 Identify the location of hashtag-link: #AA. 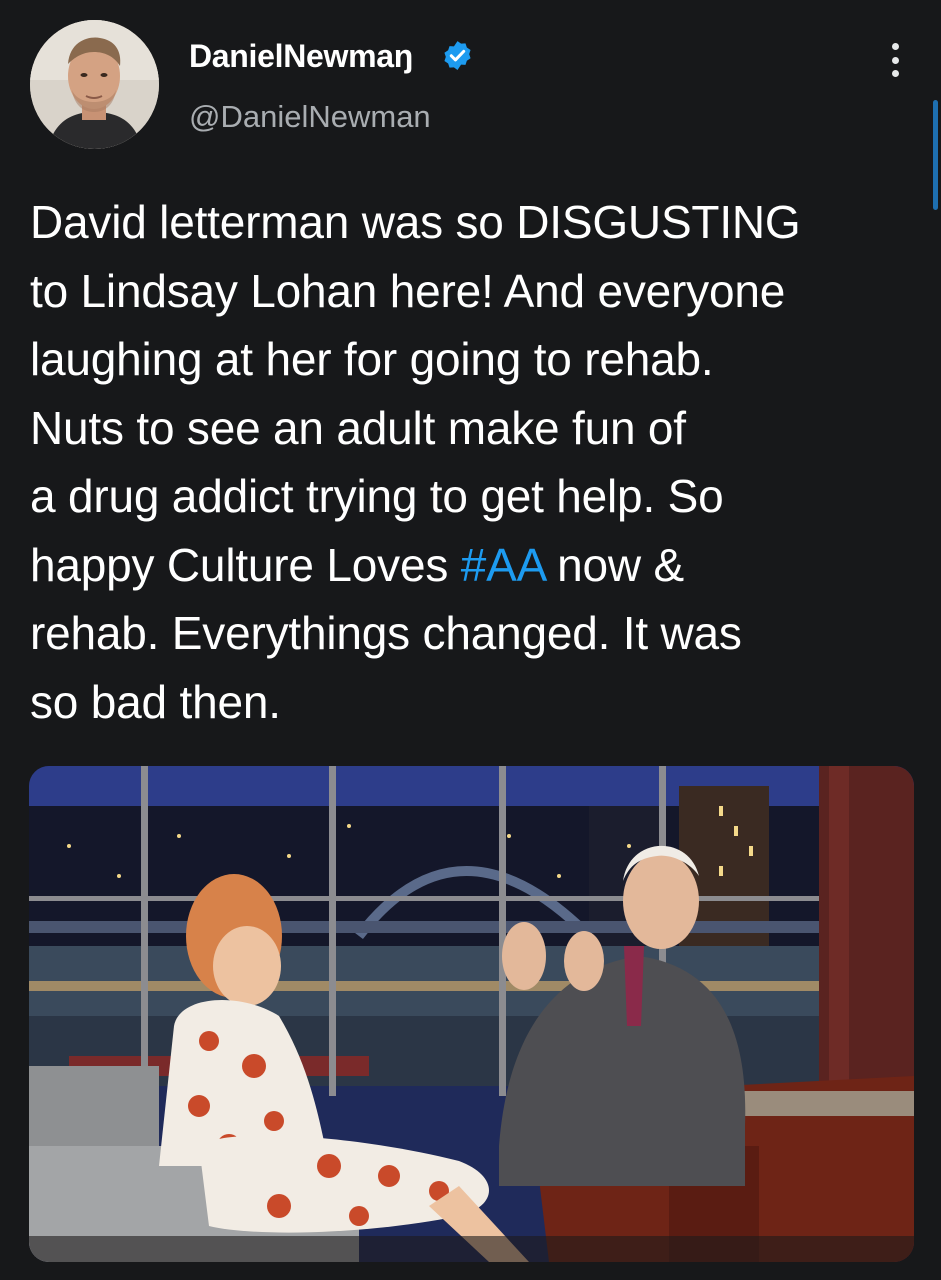
(503, 565).